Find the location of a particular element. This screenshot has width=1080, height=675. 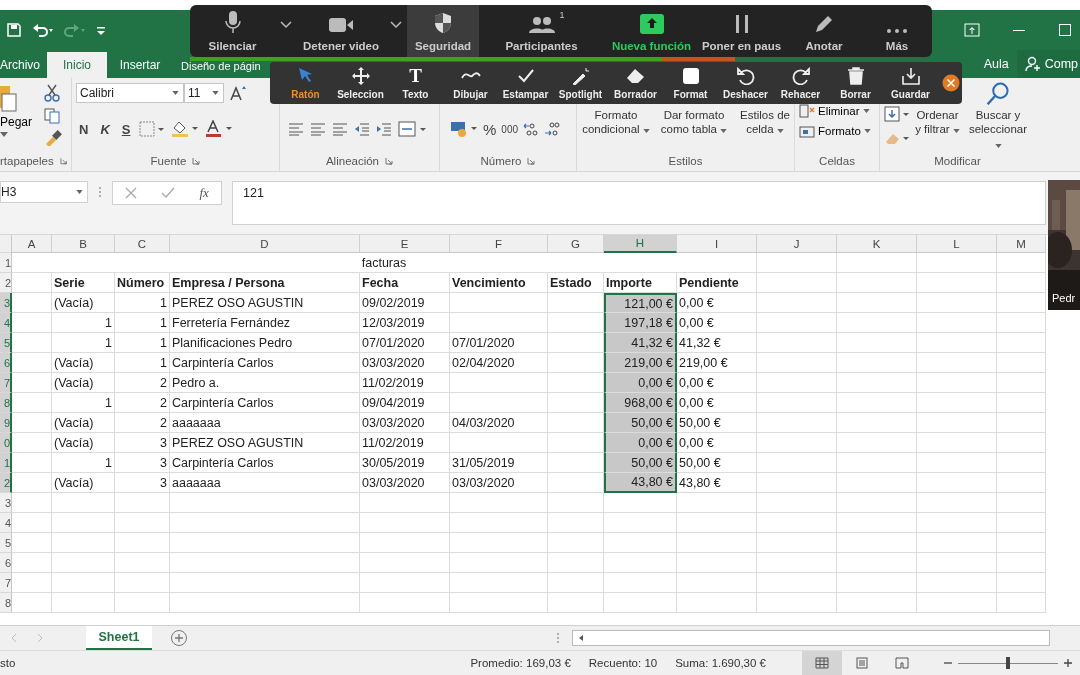

enter-icon is located at coordinates (168, 193).